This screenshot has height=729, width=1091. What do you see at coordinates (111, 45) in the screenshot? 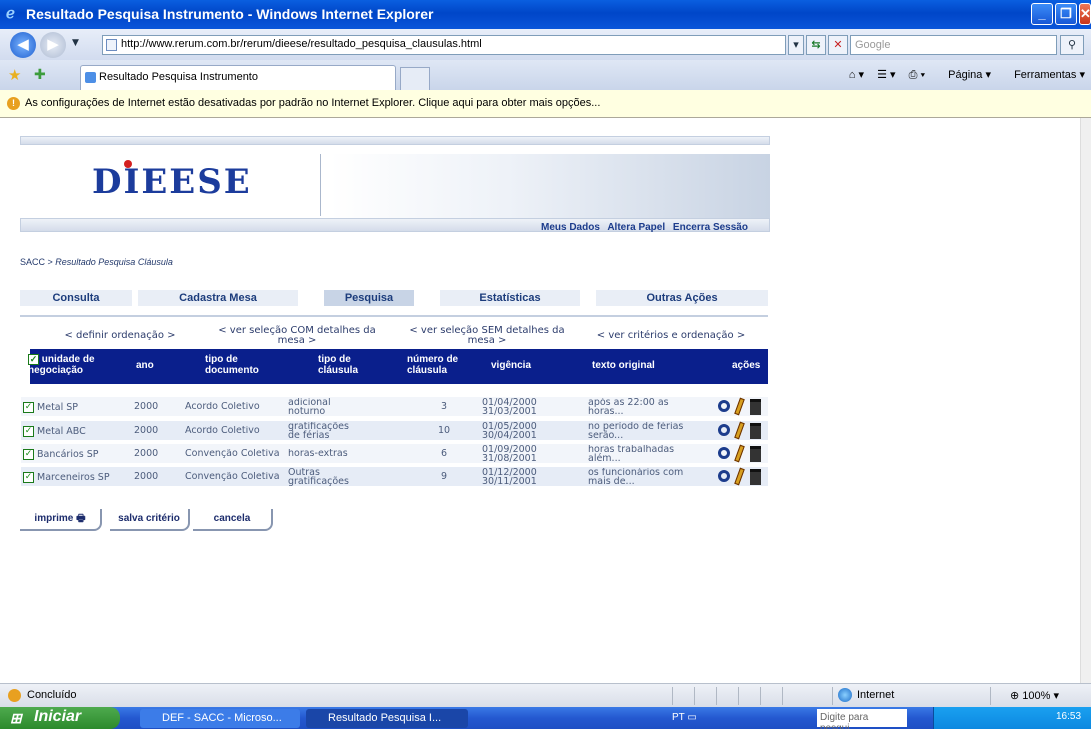
I see `page-icon` at bounding box center [111, 45].